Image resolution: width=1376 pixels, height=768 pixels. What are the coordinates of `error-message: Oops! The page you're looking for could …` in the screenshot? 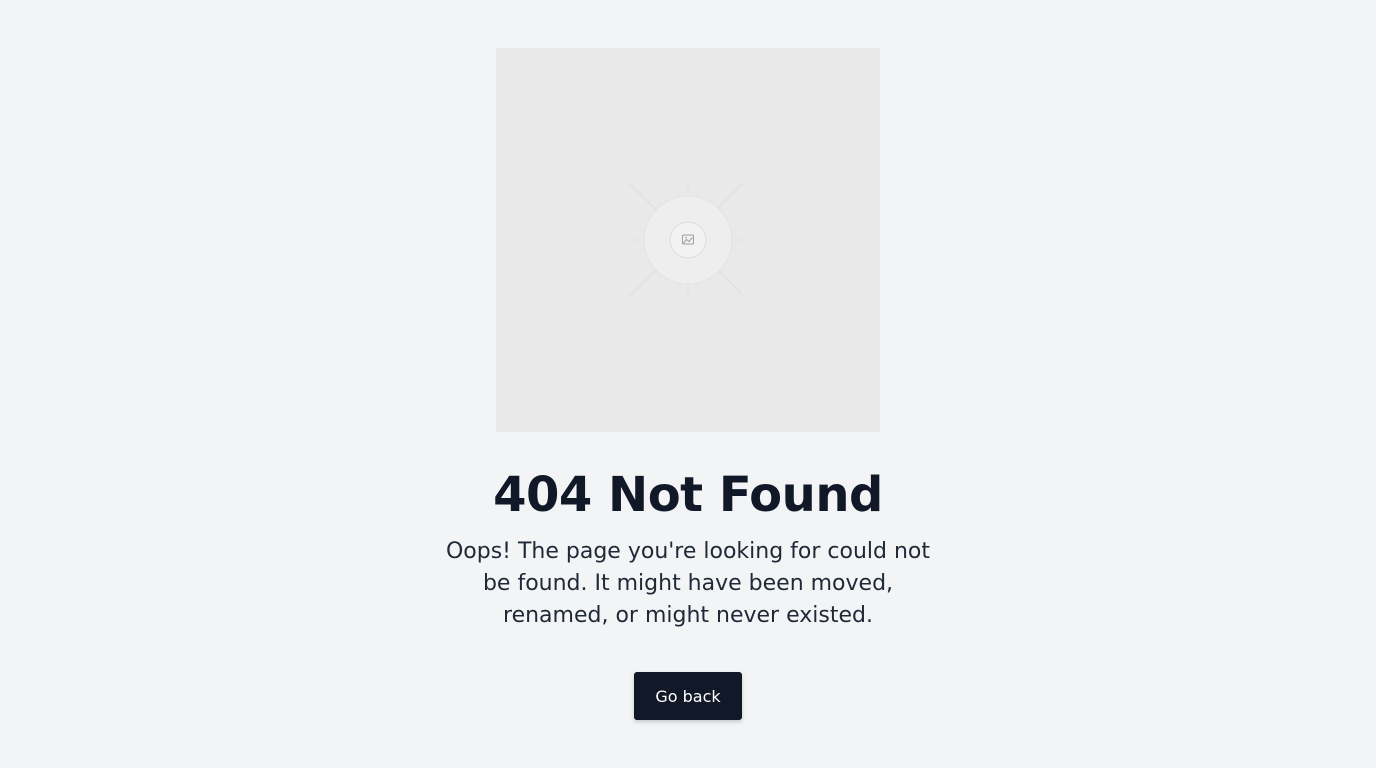 It's located at (688, 583).